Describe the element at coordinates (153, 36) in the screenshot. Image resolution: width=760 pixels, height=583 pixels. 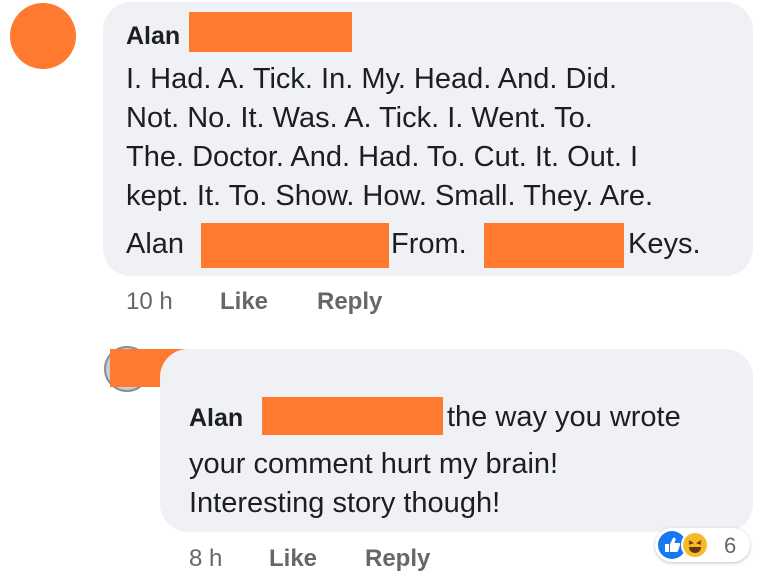
I see `comment-author: Alan` at that location.